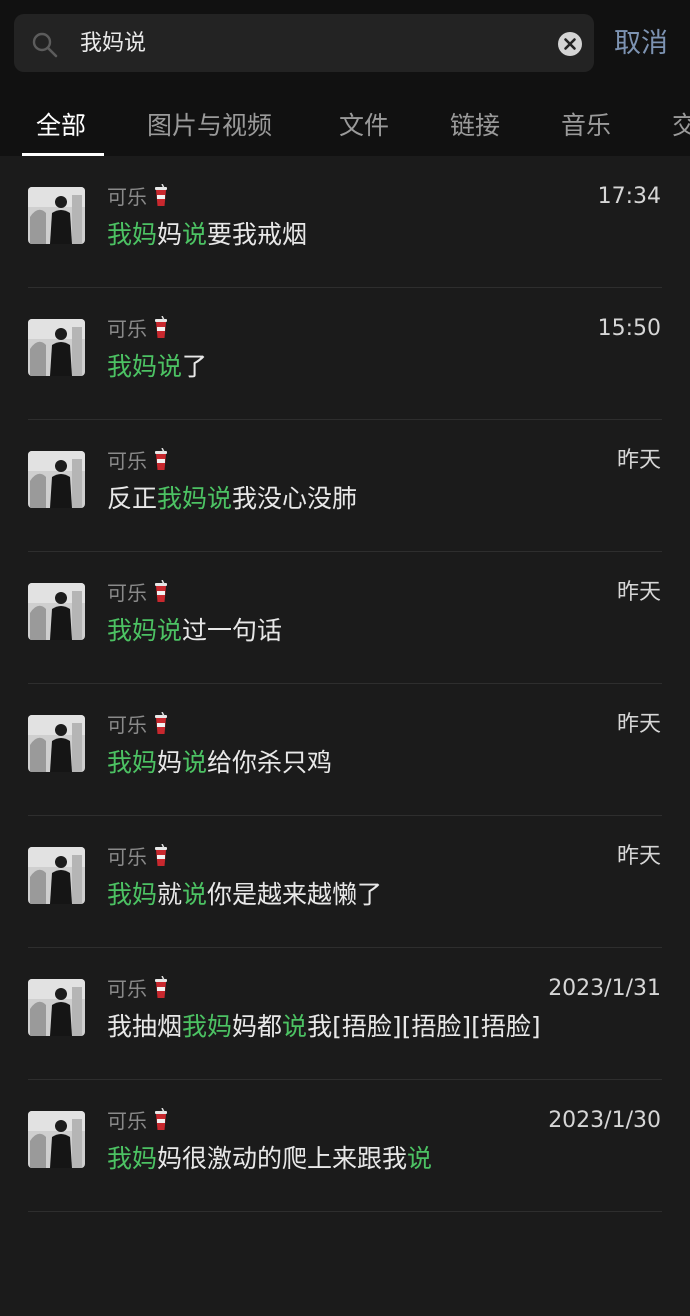 The width and height of the screenshot is (690, 1316). Describe the element at coordinates (113, 44) in the screenshot. I see `search-input: 我妈说` at that location.